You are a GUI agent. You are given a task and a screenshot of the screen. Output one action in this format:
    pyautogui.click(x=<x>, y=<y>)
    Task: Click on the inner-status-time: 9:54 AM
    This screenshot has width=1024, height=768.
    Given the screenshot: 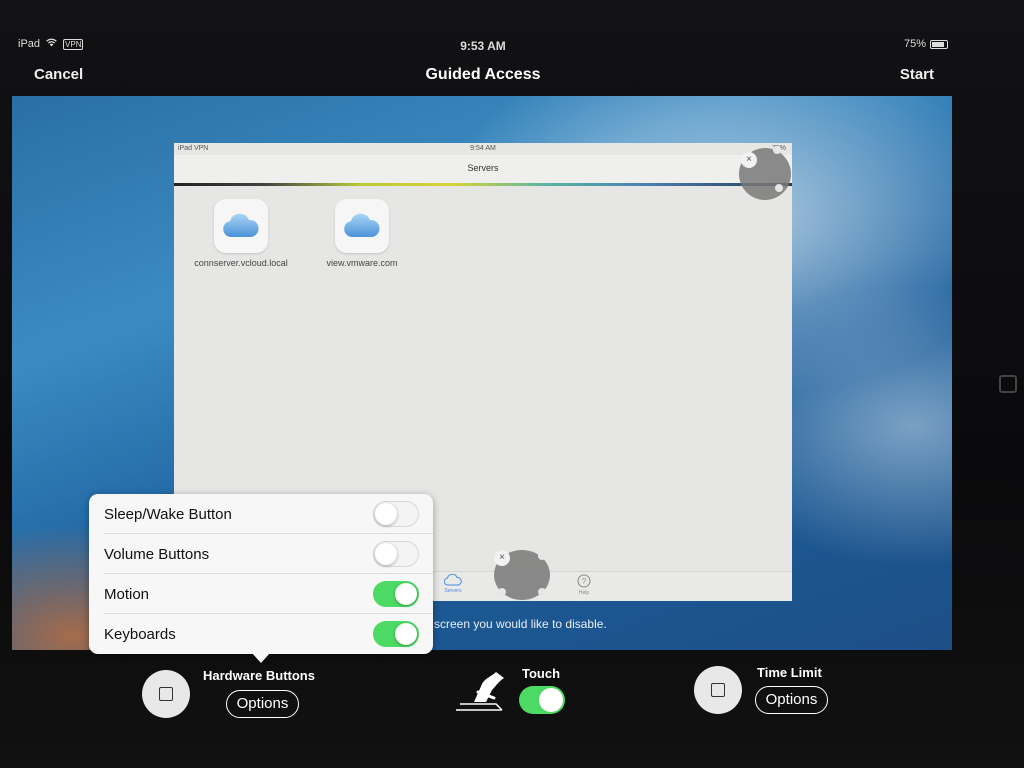 What is the action you would take?
    pyautogui.click(x=483, y=148)
    